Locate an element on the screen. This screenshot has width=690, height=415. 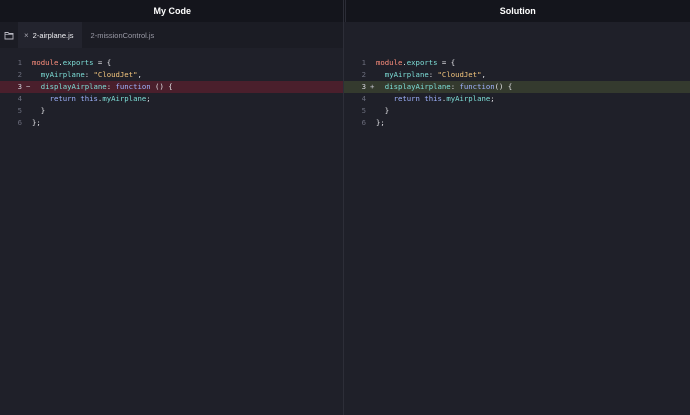
close-icon: × is located at coordinates (26, 35).